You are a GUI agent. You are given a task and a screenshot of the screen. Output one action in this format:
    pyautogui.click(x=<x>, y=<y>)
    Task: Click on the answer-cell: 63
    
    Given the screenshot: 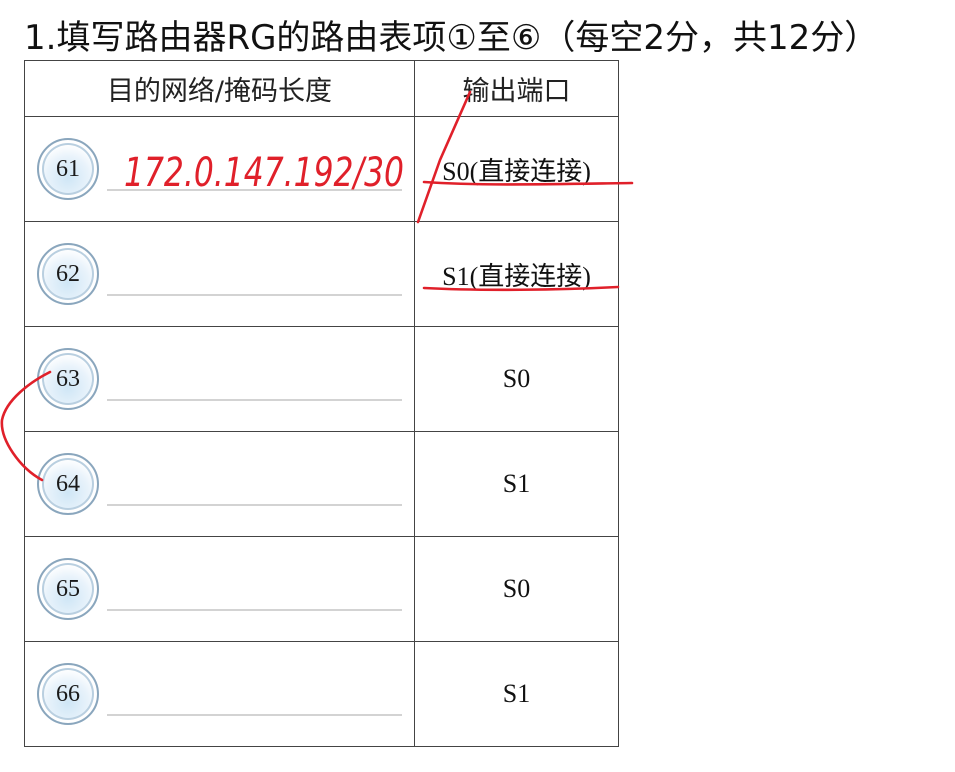 What is the action you would take?
    pyautogui.click(x=219, y=379)
    